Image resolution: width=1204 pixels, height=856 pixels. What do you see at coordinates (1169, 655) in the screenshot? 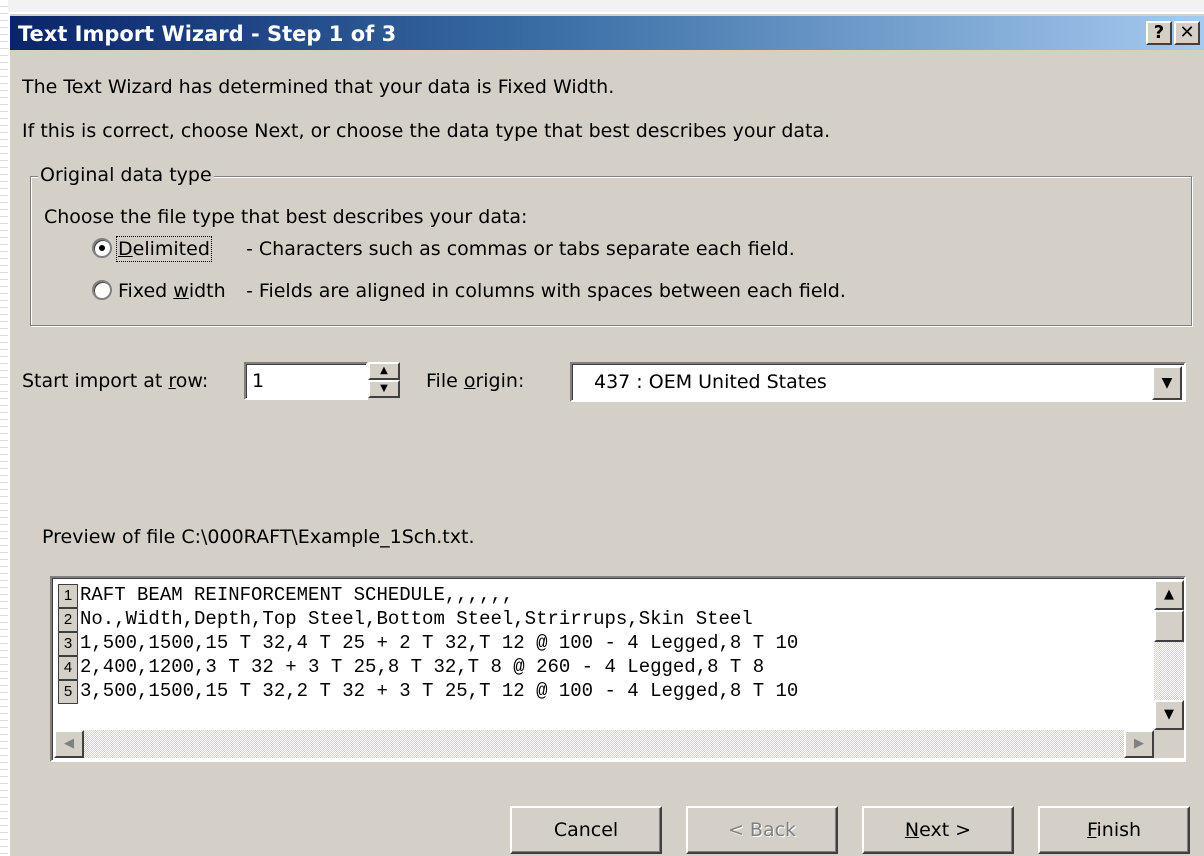
I see `vertical-scrollbar: ▲ ▼` at bounding box center [1169, 655].